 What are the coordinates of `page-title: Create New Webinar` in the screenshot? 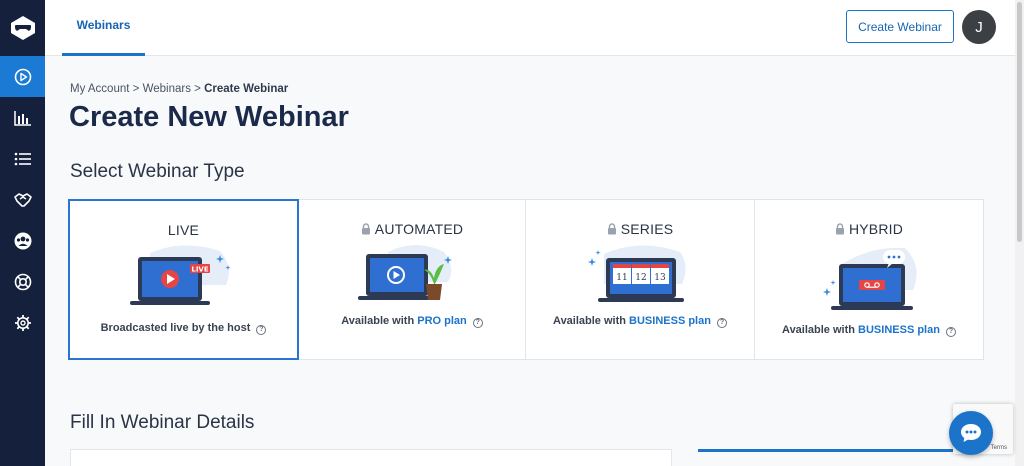 It's located at (209, 117).